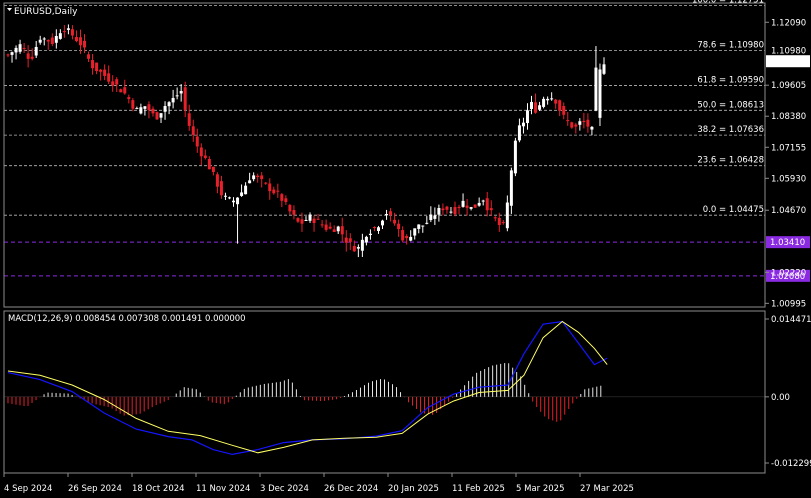  What do you see at coordinates (788, 273) in the screenshot?
I see `price-tick-label: 1.02220` at bounding box center [788, 273].